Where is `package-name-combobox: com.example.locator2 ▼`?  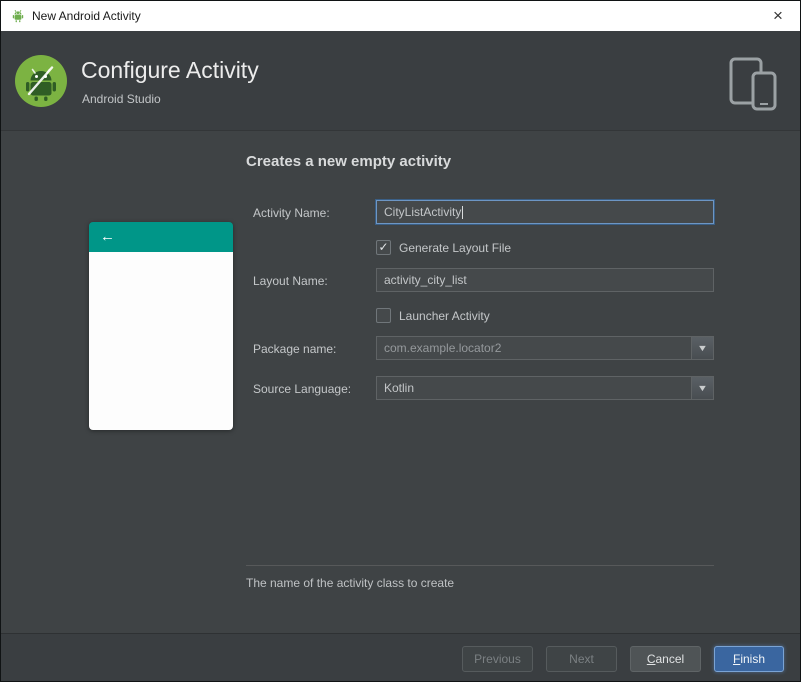 package-name-combobox: com.example.locator2 ▼ is located at coordinates (545, 348).